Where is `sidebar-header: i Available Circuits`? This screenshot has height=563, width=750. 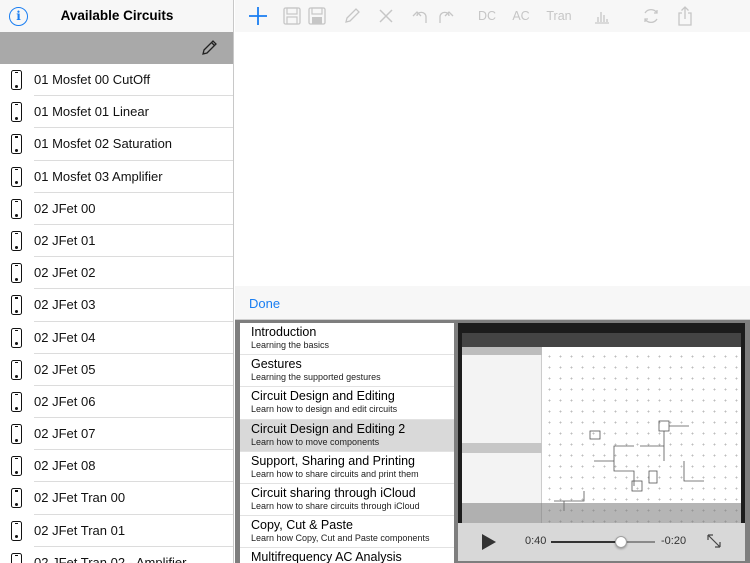 sidebar-header: i Available Circuits is located at coordinates (116, 16).